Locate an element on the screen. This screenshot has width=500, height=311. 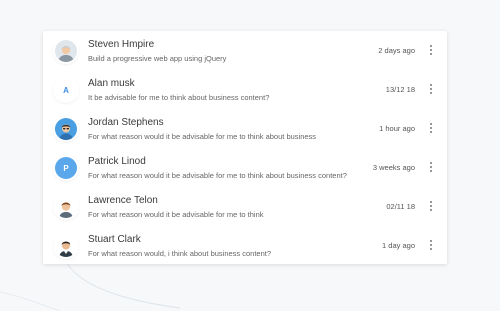
user-avatar-brown-hair-icon is located at coordinates (66, 207).